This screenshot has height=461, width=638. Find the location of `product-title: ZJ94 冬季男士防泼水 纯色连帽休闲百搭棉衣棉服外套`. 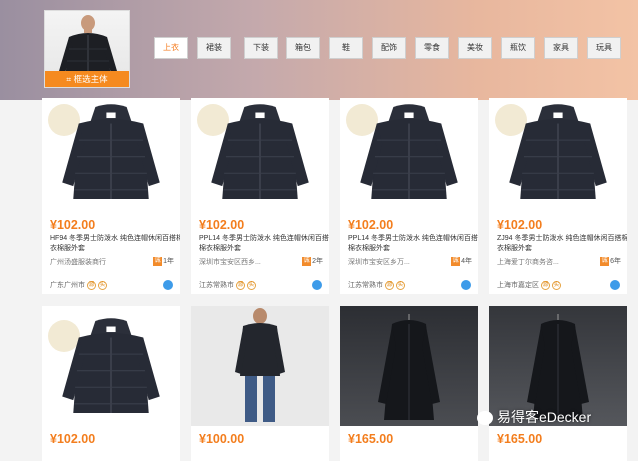

product-title: ZJ94 冬季男士防泼水 纯色连帽休闲百搭棉衣棉服外套 is located at coordinates (562, 244).